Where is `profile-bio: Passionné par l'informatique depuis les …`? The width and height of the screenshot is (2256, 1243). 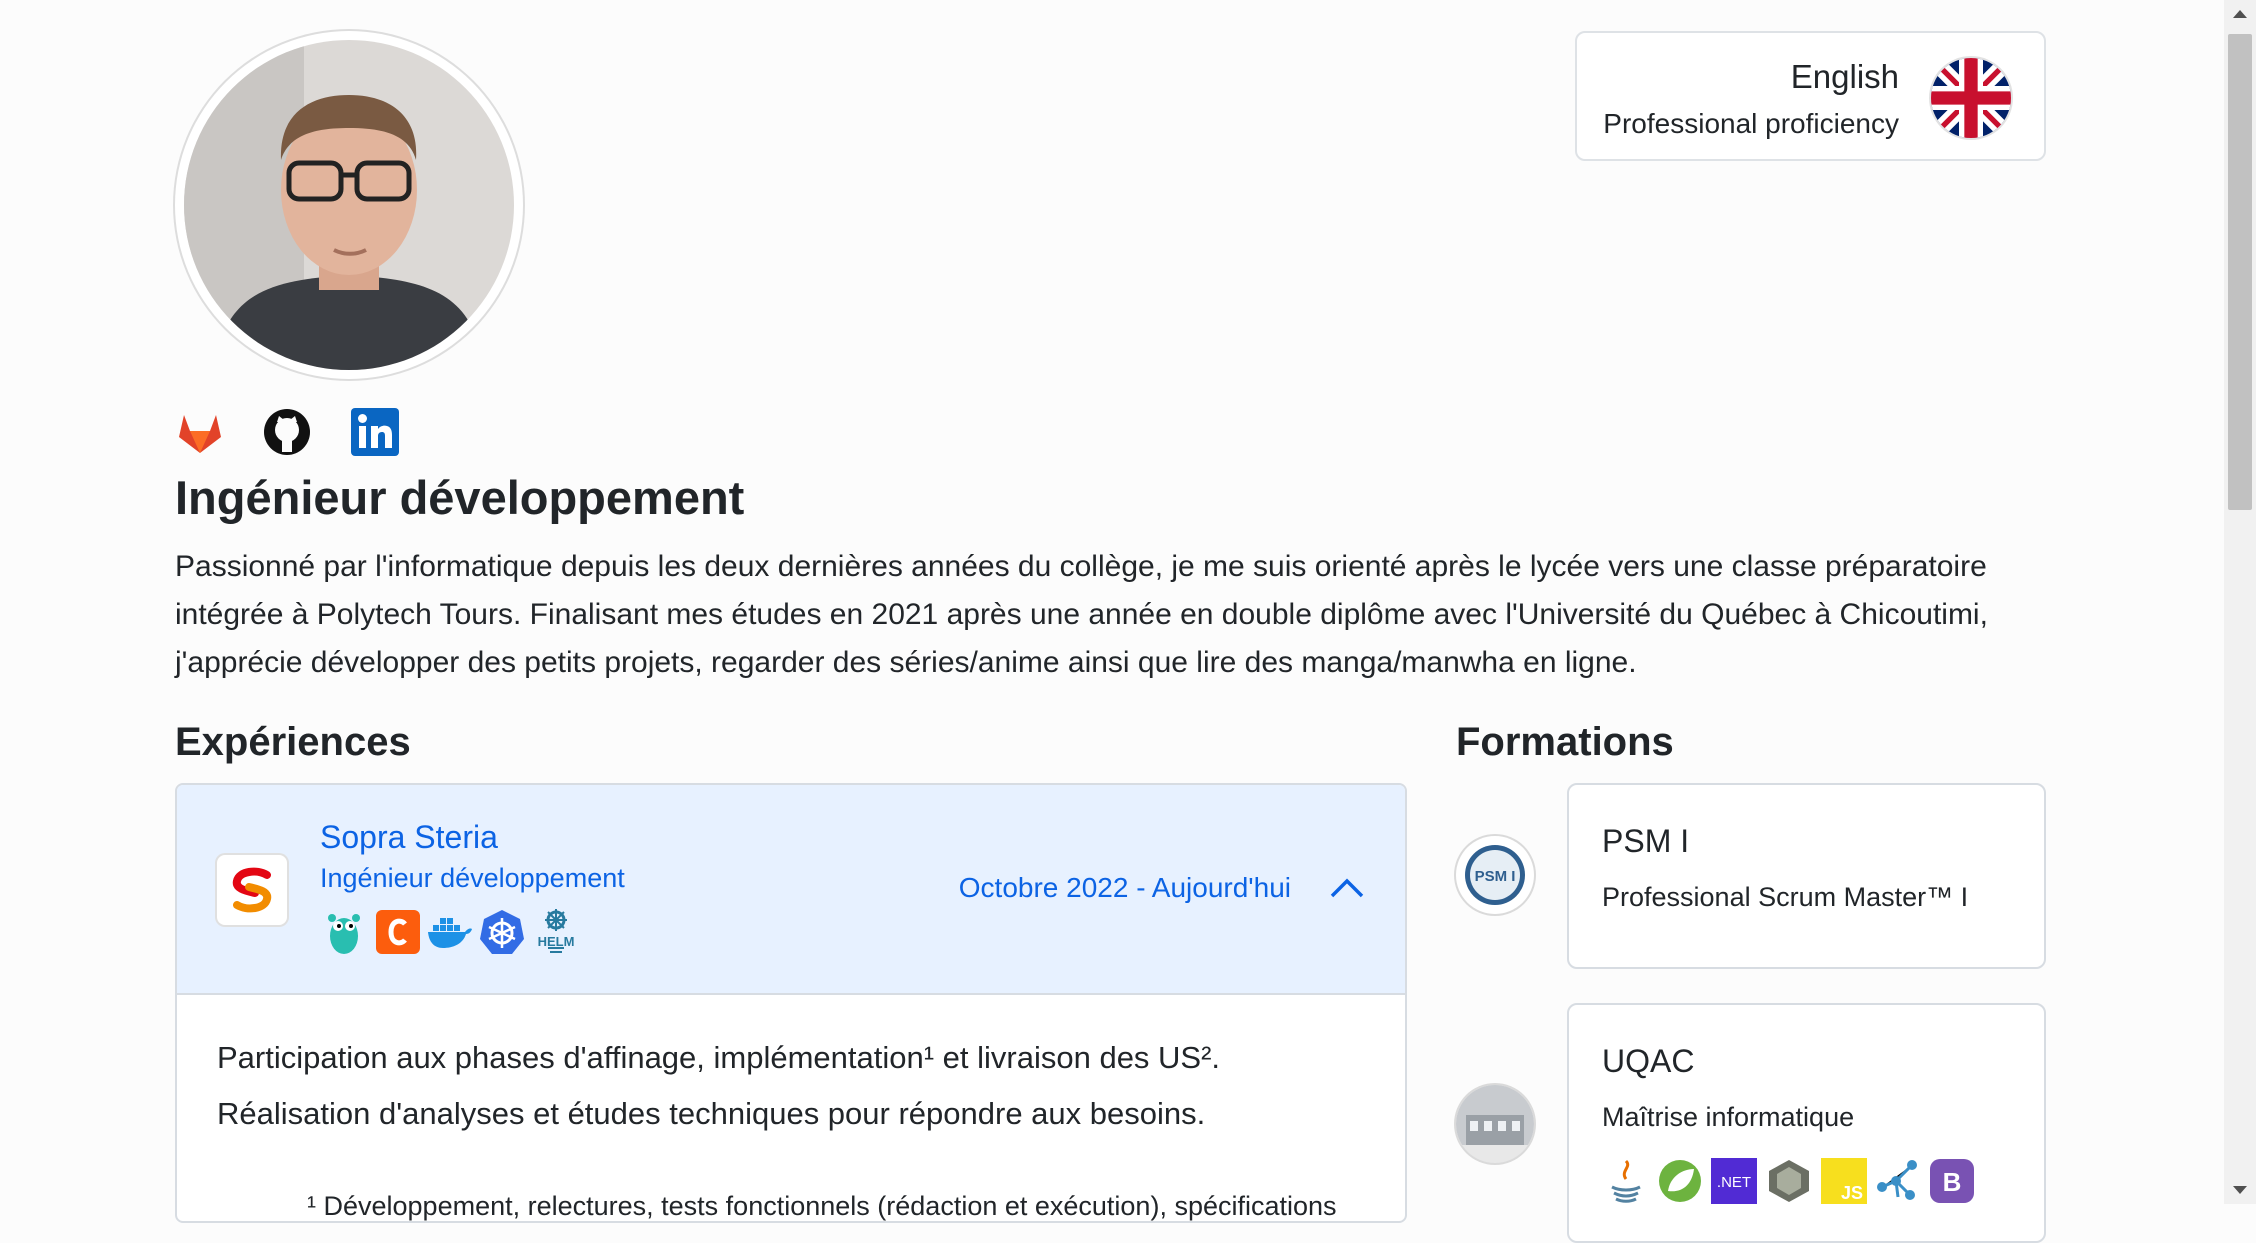 profile-bio: Passionné par l'informatique depuis les … is located at coordinates (1081, 614).